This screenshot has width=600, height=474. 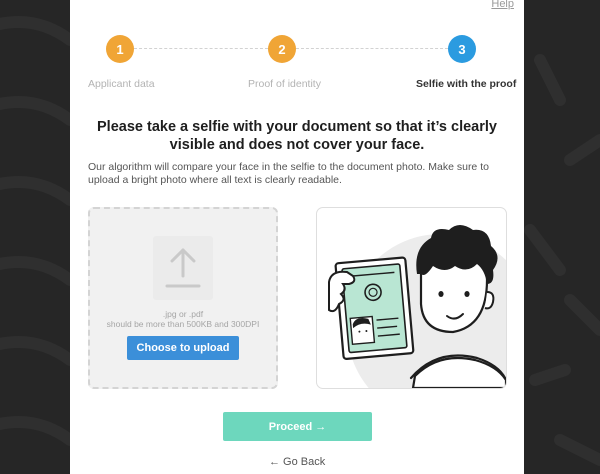 What do you see at coordinates (417, 306) in the screenshot?
I see `selfie-with-document-illustration` at bounding box center [417, 306].